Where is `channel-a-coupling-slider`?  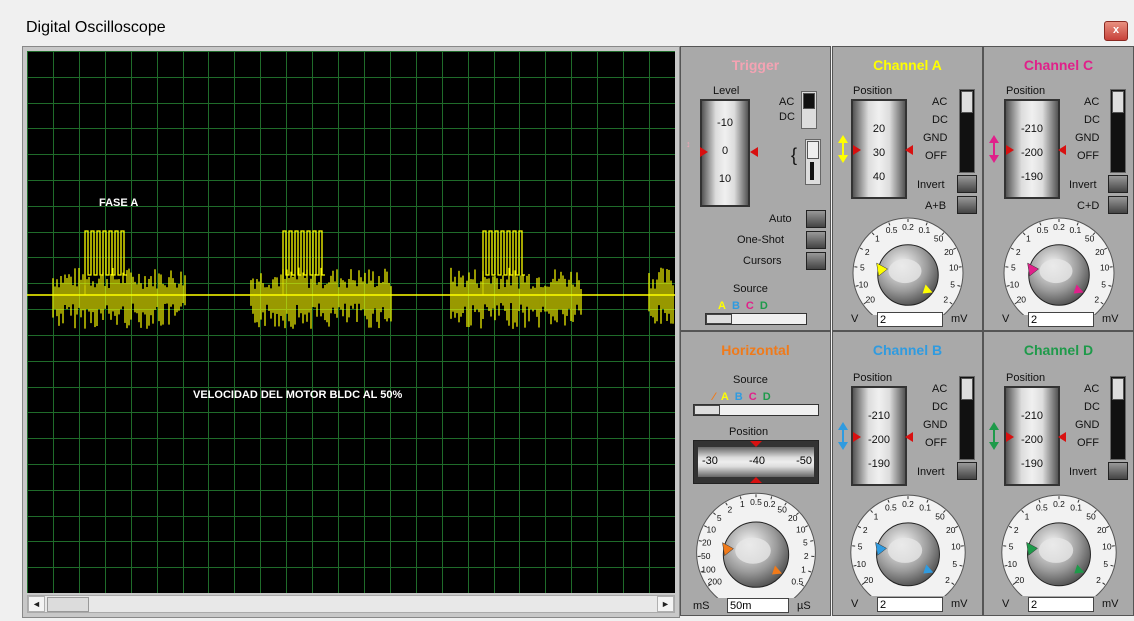 channel-a-coupling-slider is located at coordinates (967, 131).